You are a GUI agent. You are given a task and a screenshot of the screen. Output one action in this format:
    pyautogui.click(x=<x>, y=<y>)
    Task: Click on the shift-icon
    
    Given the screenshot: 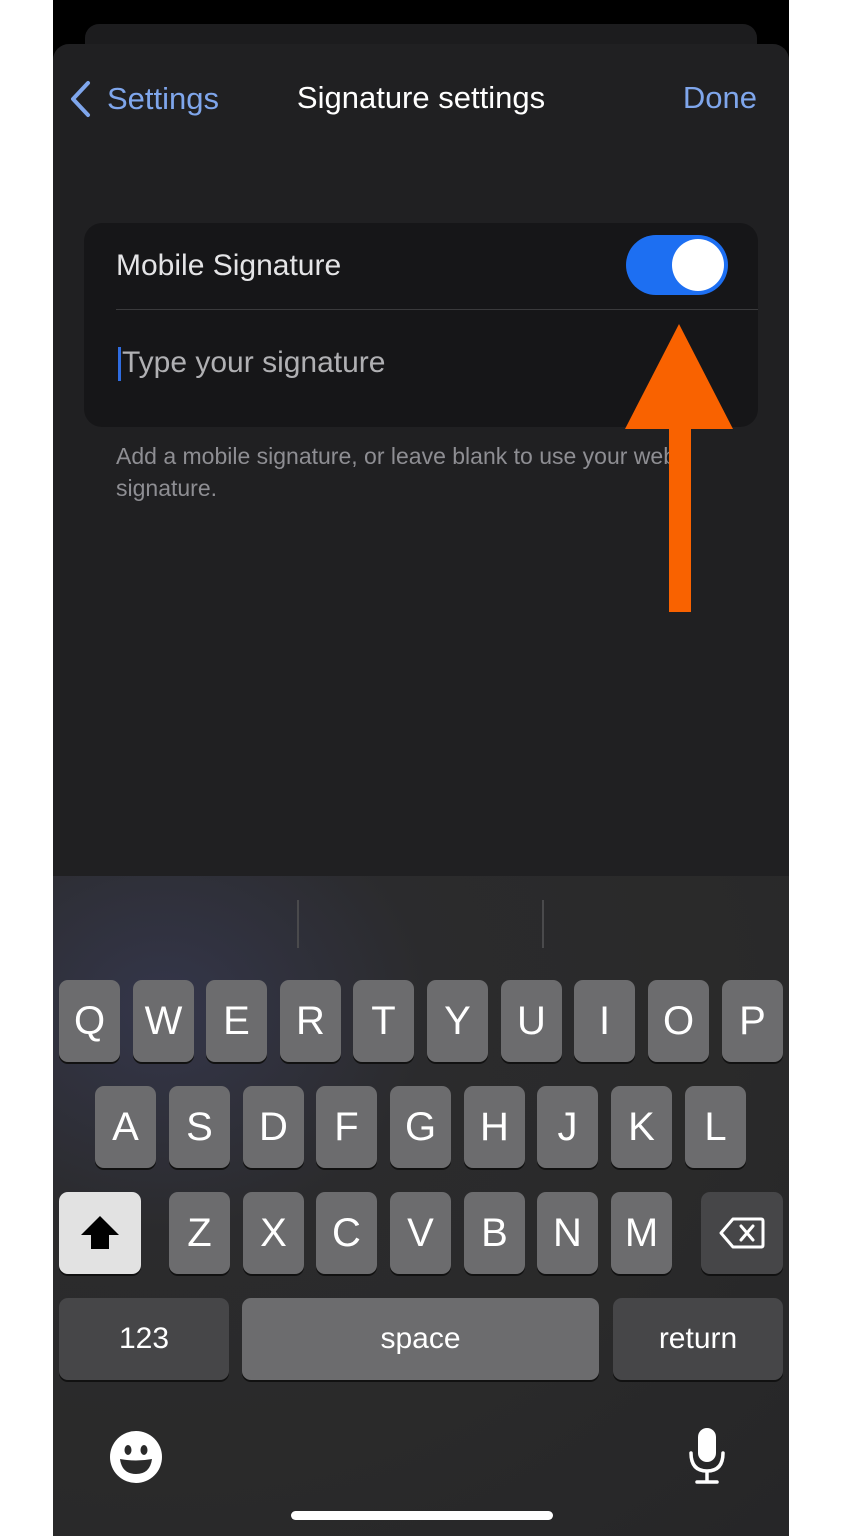 What is the action you would take?
    pyautogui.click(x=100, y=1232)
    